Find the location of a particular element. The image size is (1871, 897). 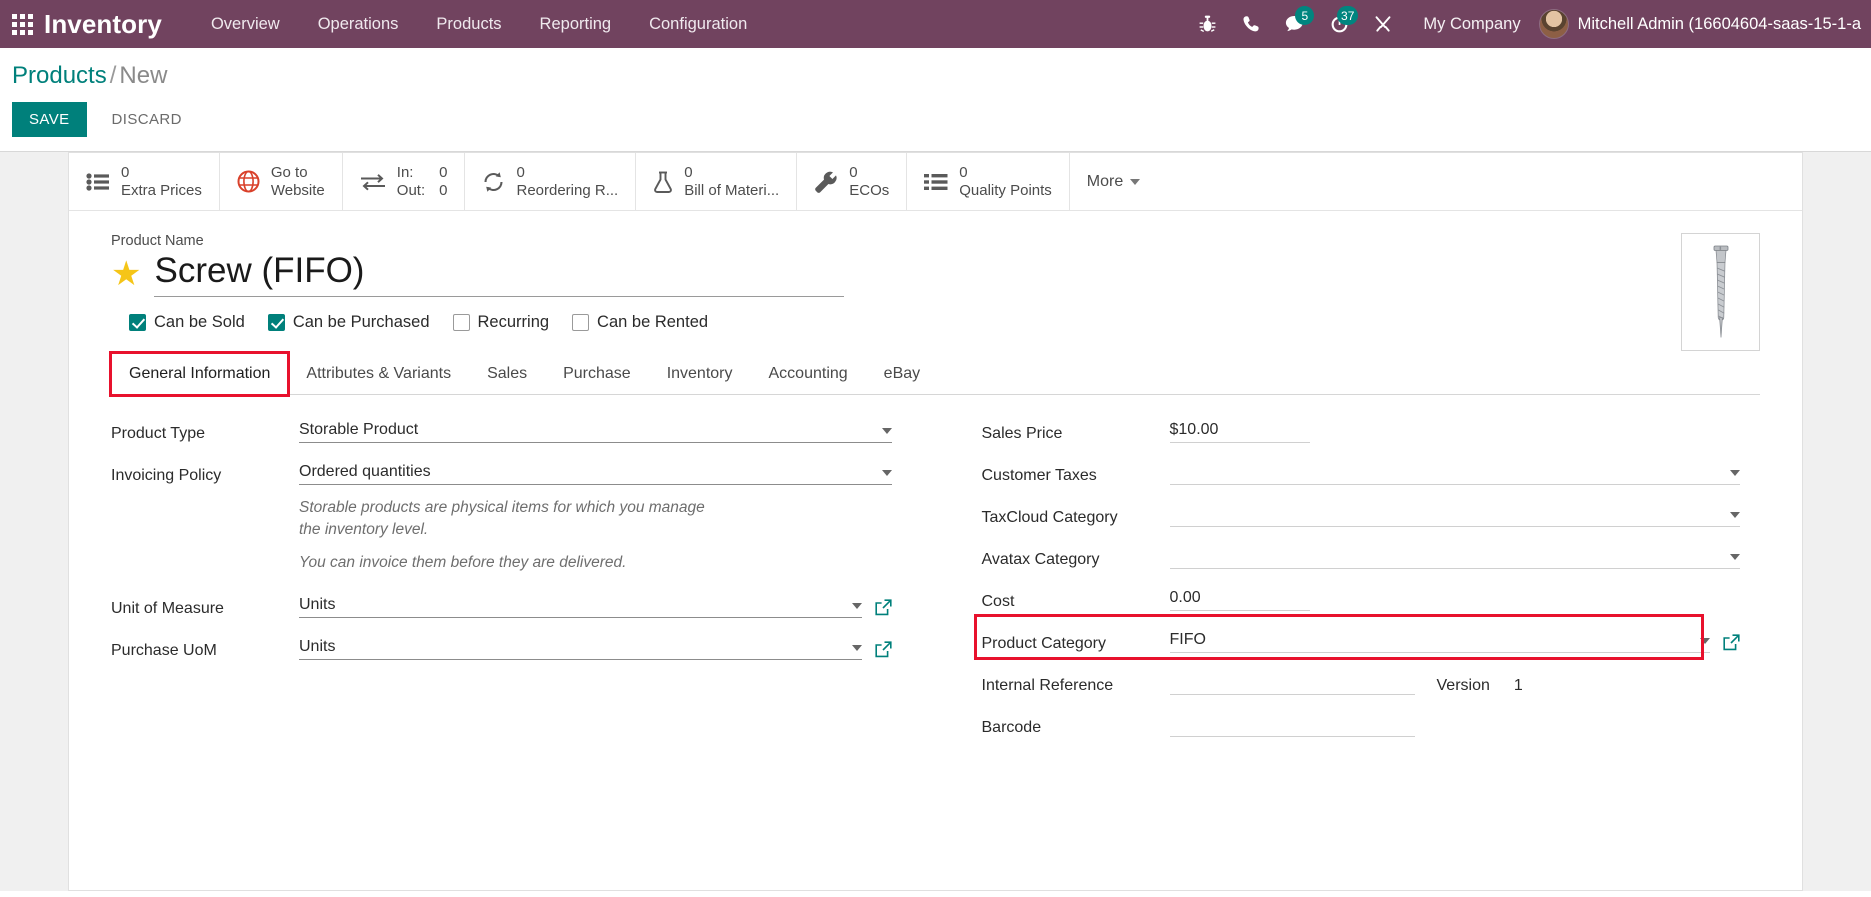

customer-taxes-input is located at coordinates (1454, 472).